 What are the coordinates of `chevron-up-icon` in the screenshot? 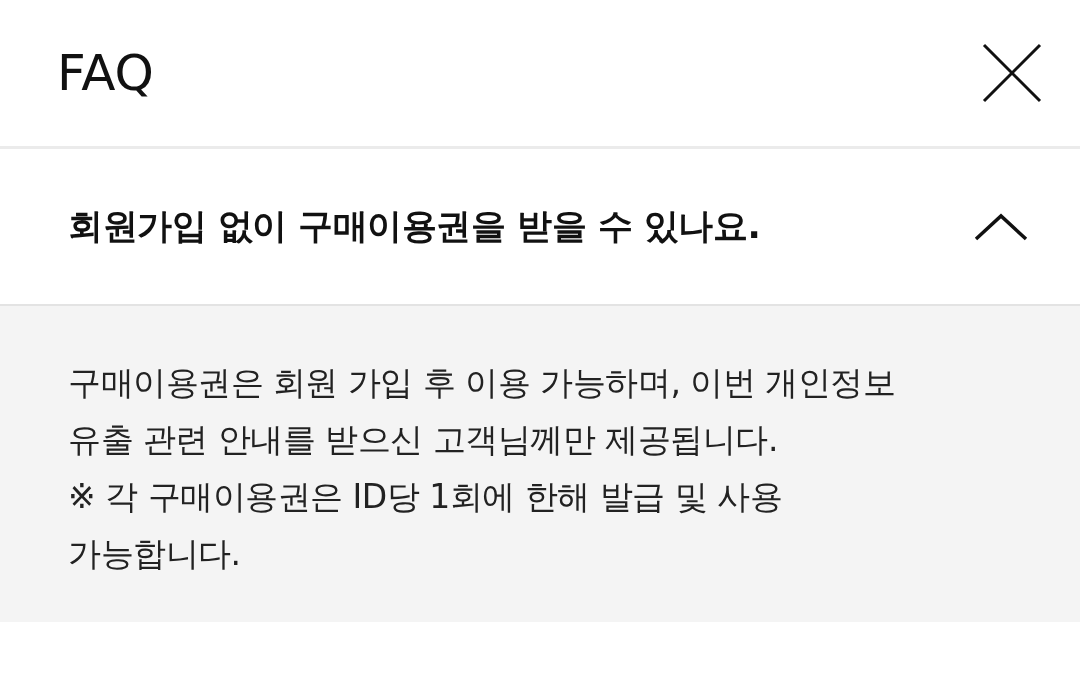 It's located at (1001, 226).